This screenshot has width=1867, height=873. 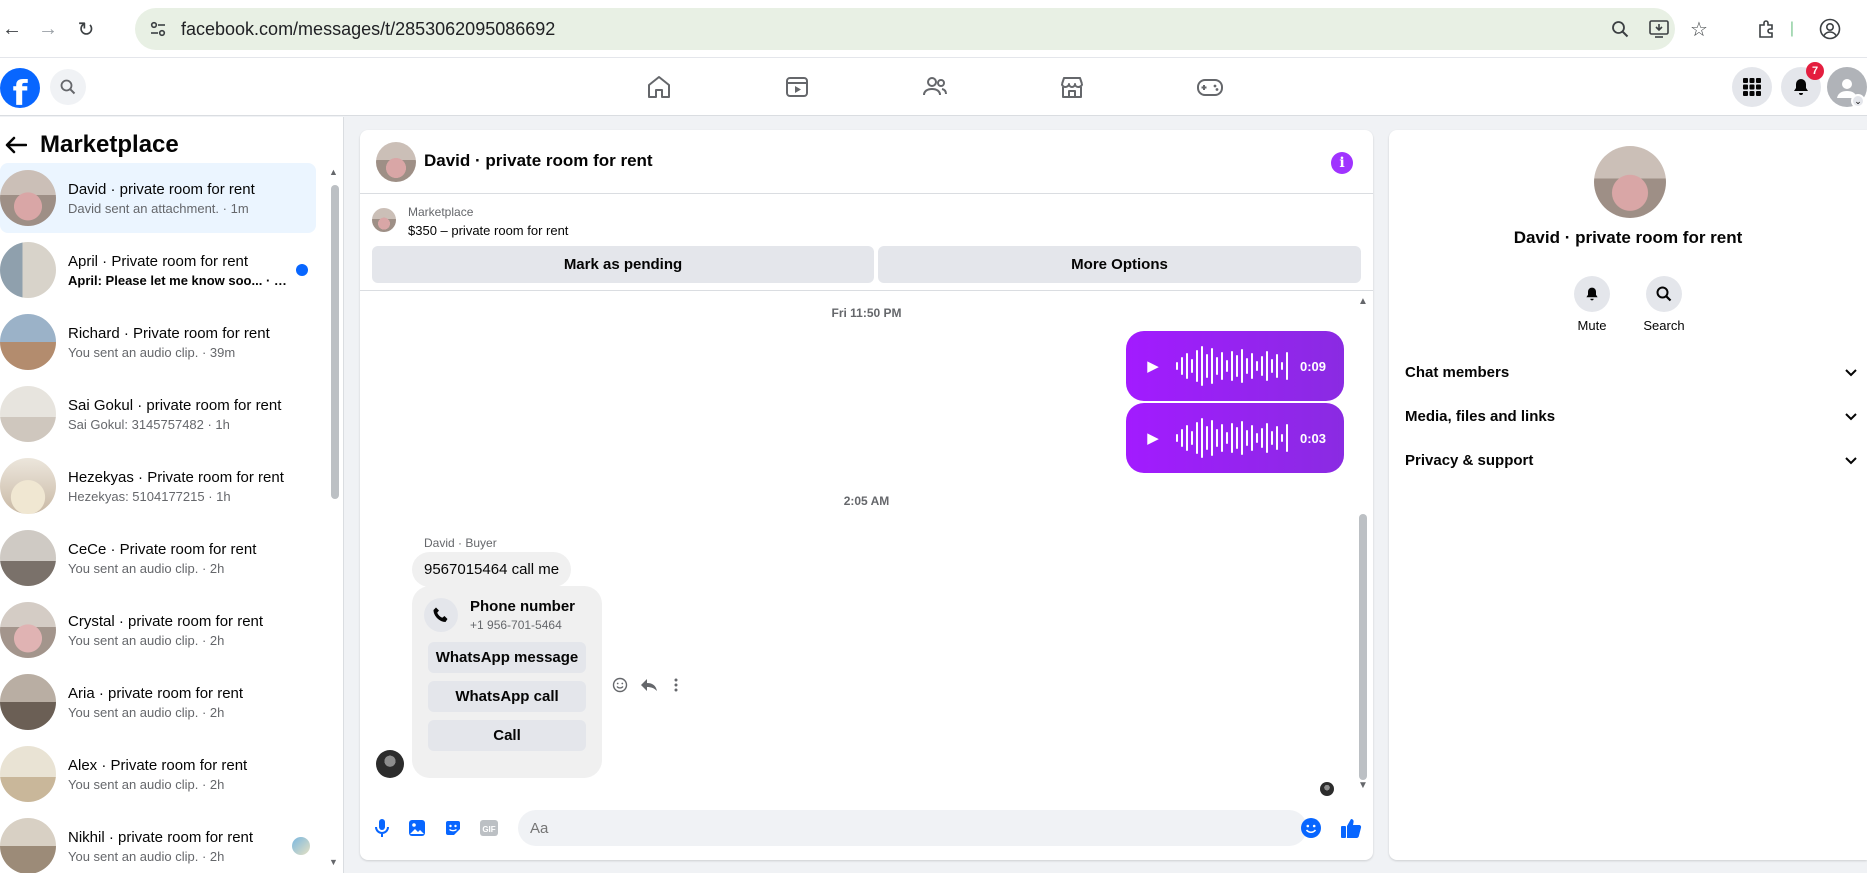 What do you see at coordinates (20, 88) in the screenshot?
I see `facebook-logo-icon: f` at bounding box center [20, 88].